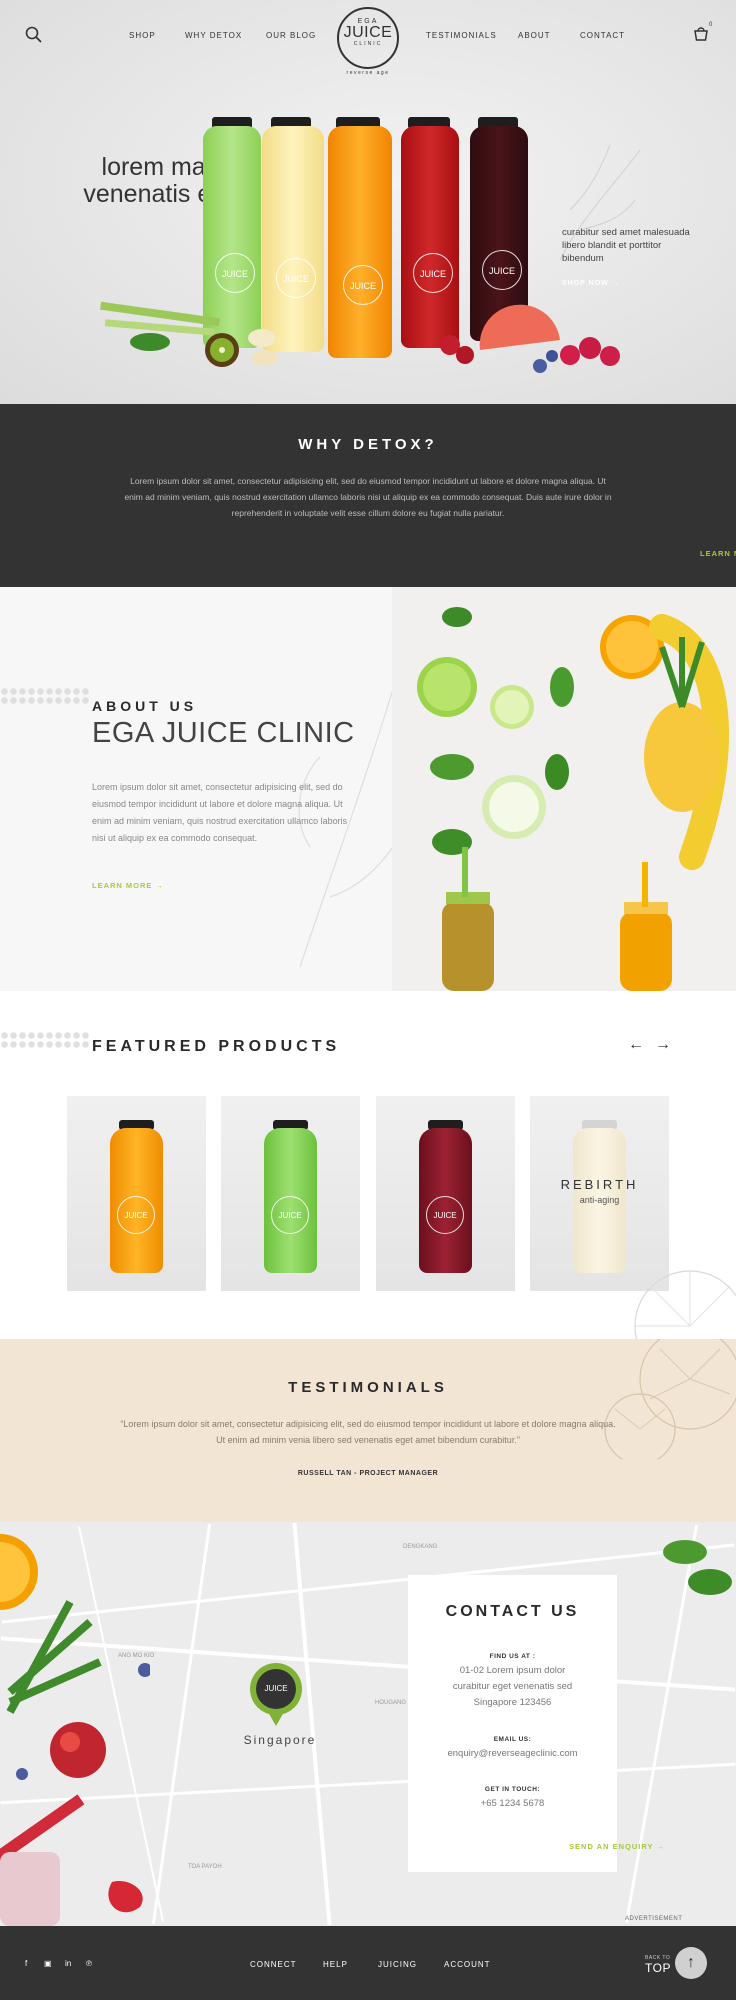 The height and width of the screenshot is (2000, 736). Describe the element at coordinates (512, 1754) in the screenshot. I see `email-link: enquiry@reverseageclinic.com` at that location.